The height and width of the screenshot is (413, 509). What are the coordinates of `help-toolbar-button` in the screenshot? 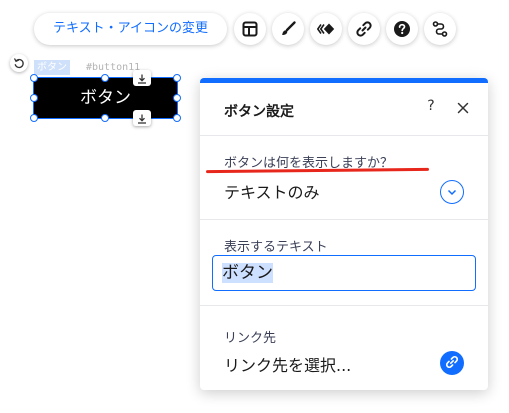 It's located at (402, 29).